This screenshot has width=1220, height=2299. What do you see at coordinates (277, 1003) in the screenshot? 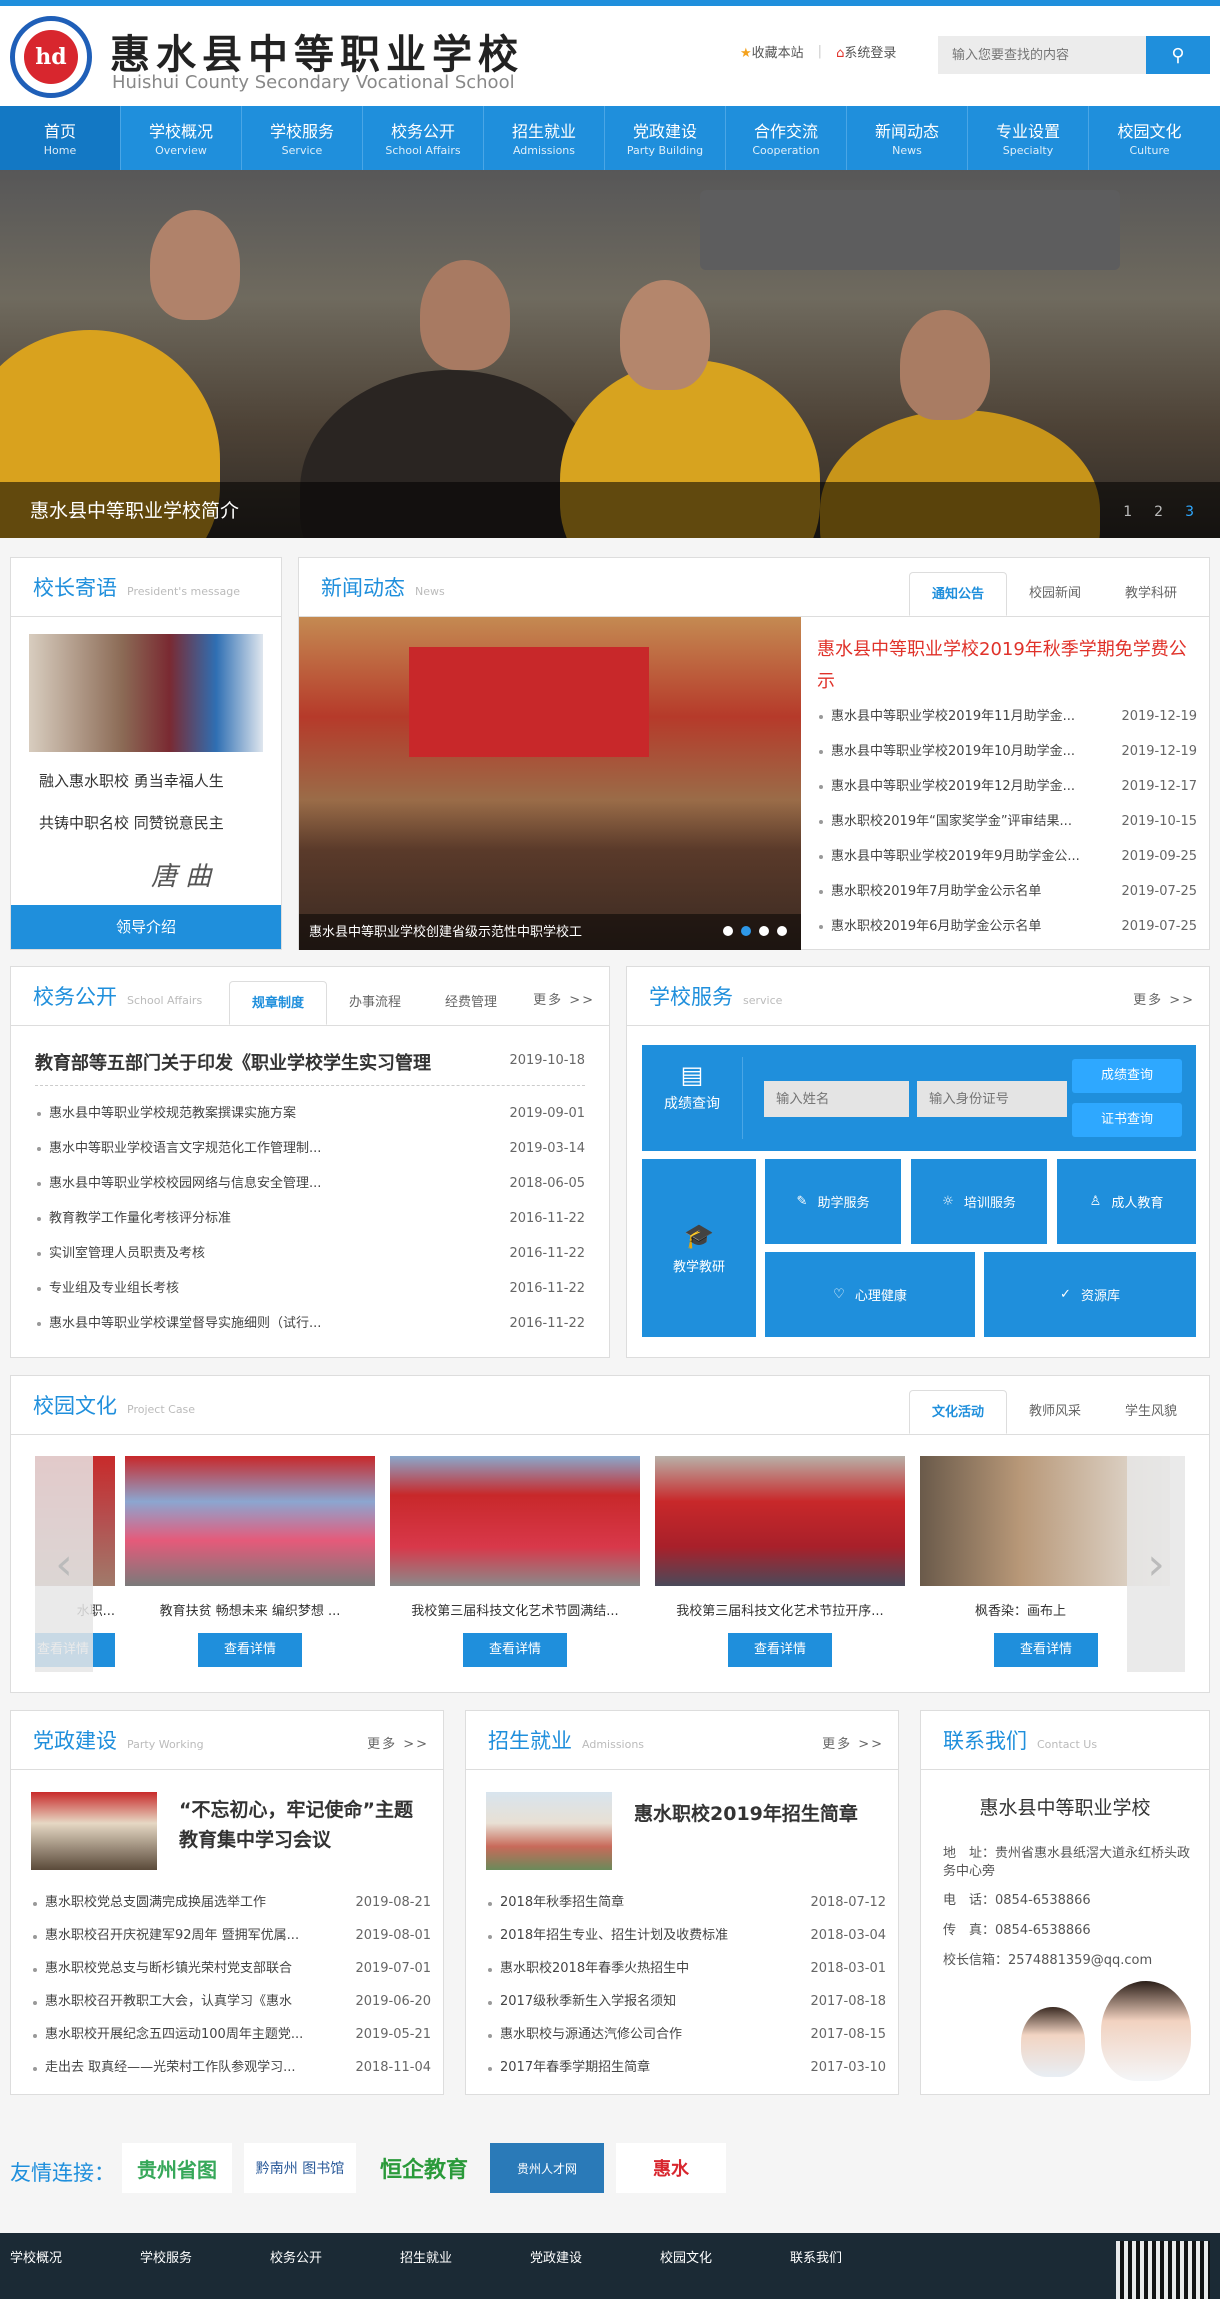
I see `tab-regulations: 规章制度` at bounding box center [277, 1003].